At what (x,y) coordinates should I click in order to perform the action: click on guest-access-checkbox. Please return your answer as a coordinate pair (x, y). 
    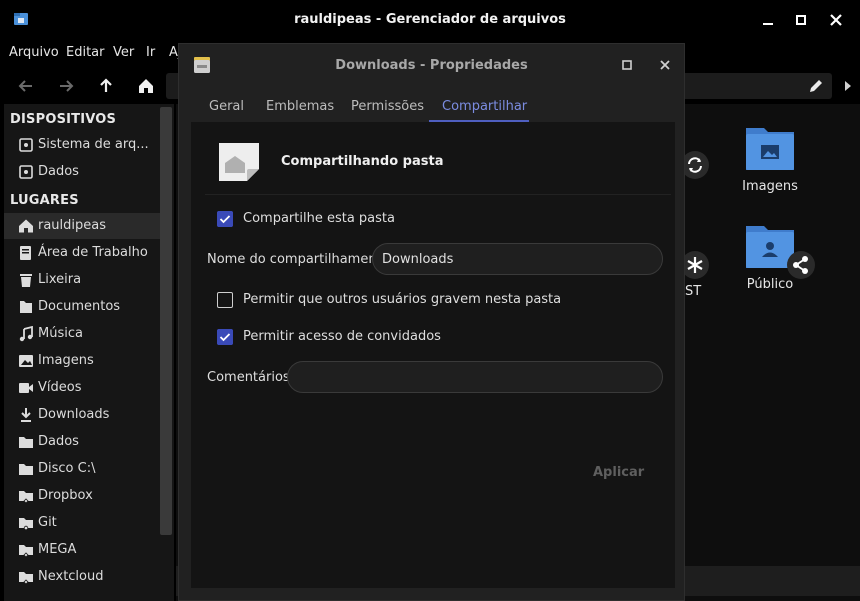
    Looking at the image, I should click on (225, 337).